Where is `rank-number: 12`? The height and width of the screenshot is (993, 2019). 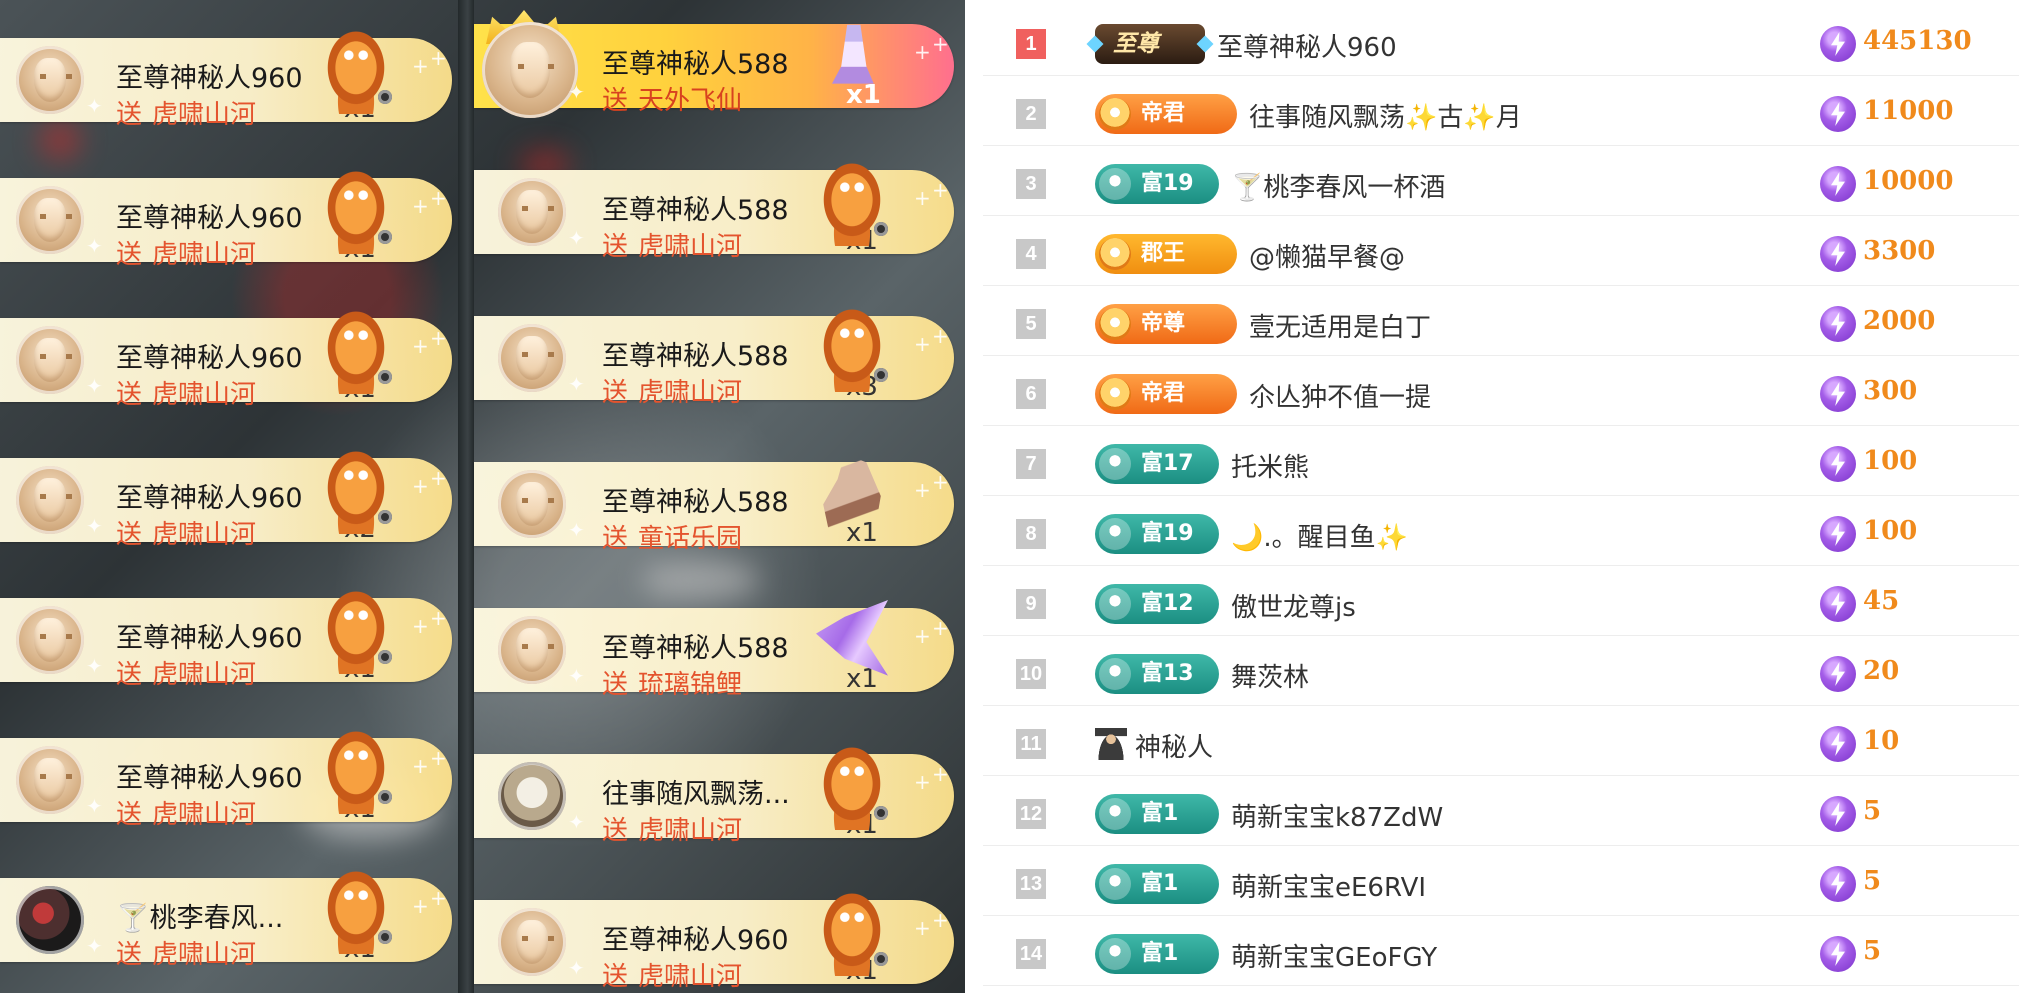
rank-number: 12 is located at coordinates (1031, 814).